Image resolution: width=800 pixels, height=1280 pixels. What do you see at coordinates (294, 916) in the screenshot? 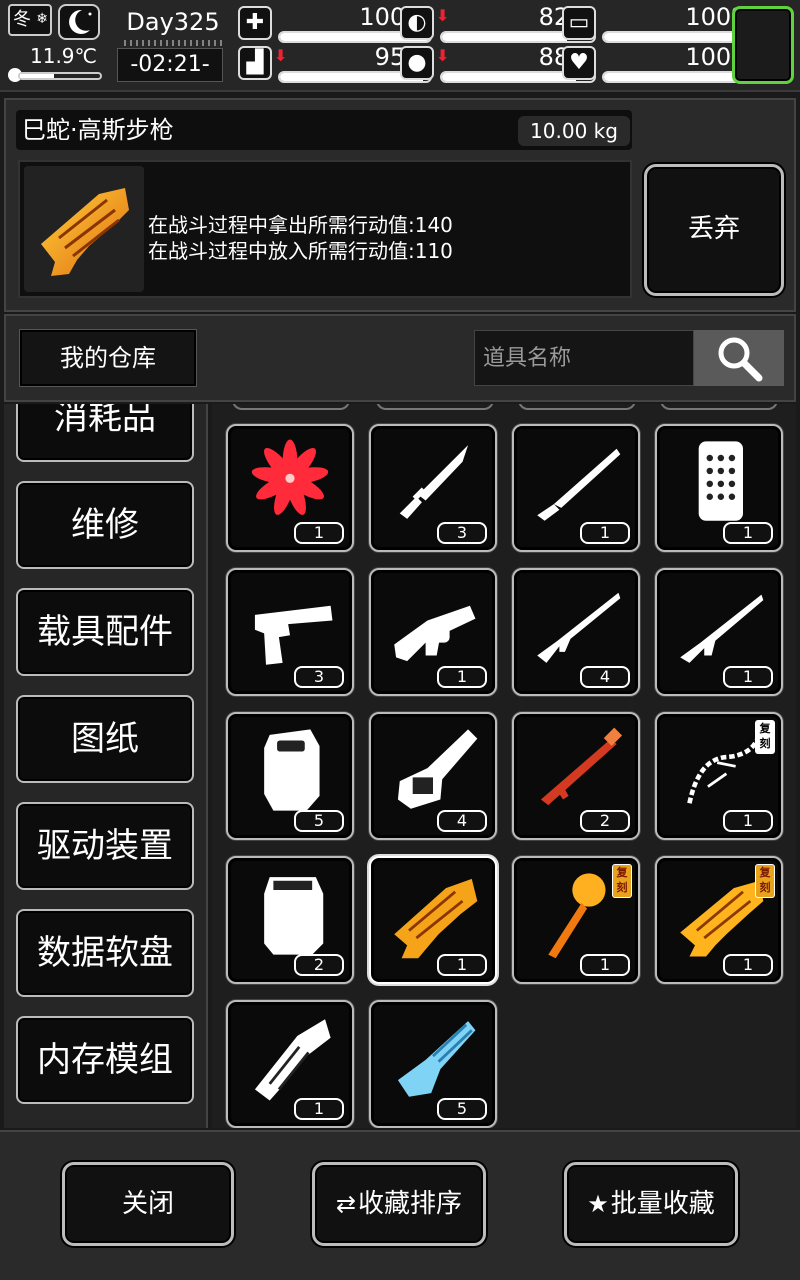
I see `armor-plate-icon` at bounding box center [294, 916].